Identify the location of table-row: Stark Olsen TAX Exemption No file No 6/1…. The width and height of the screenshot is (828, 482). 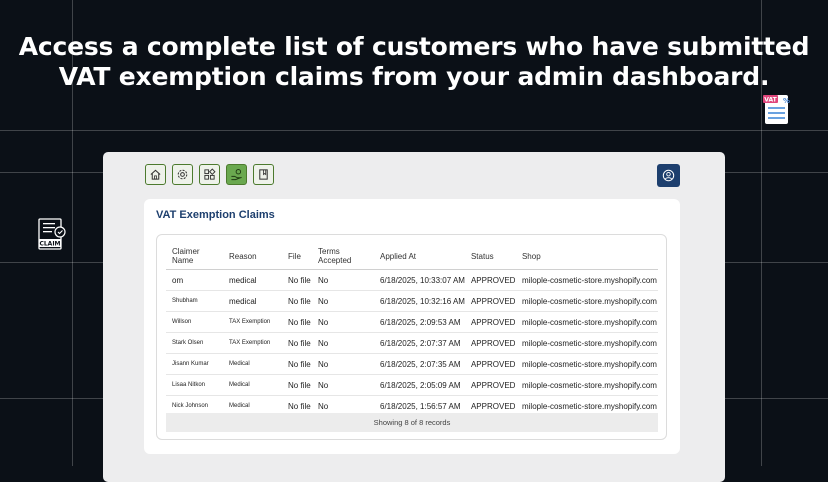
(412, 343).